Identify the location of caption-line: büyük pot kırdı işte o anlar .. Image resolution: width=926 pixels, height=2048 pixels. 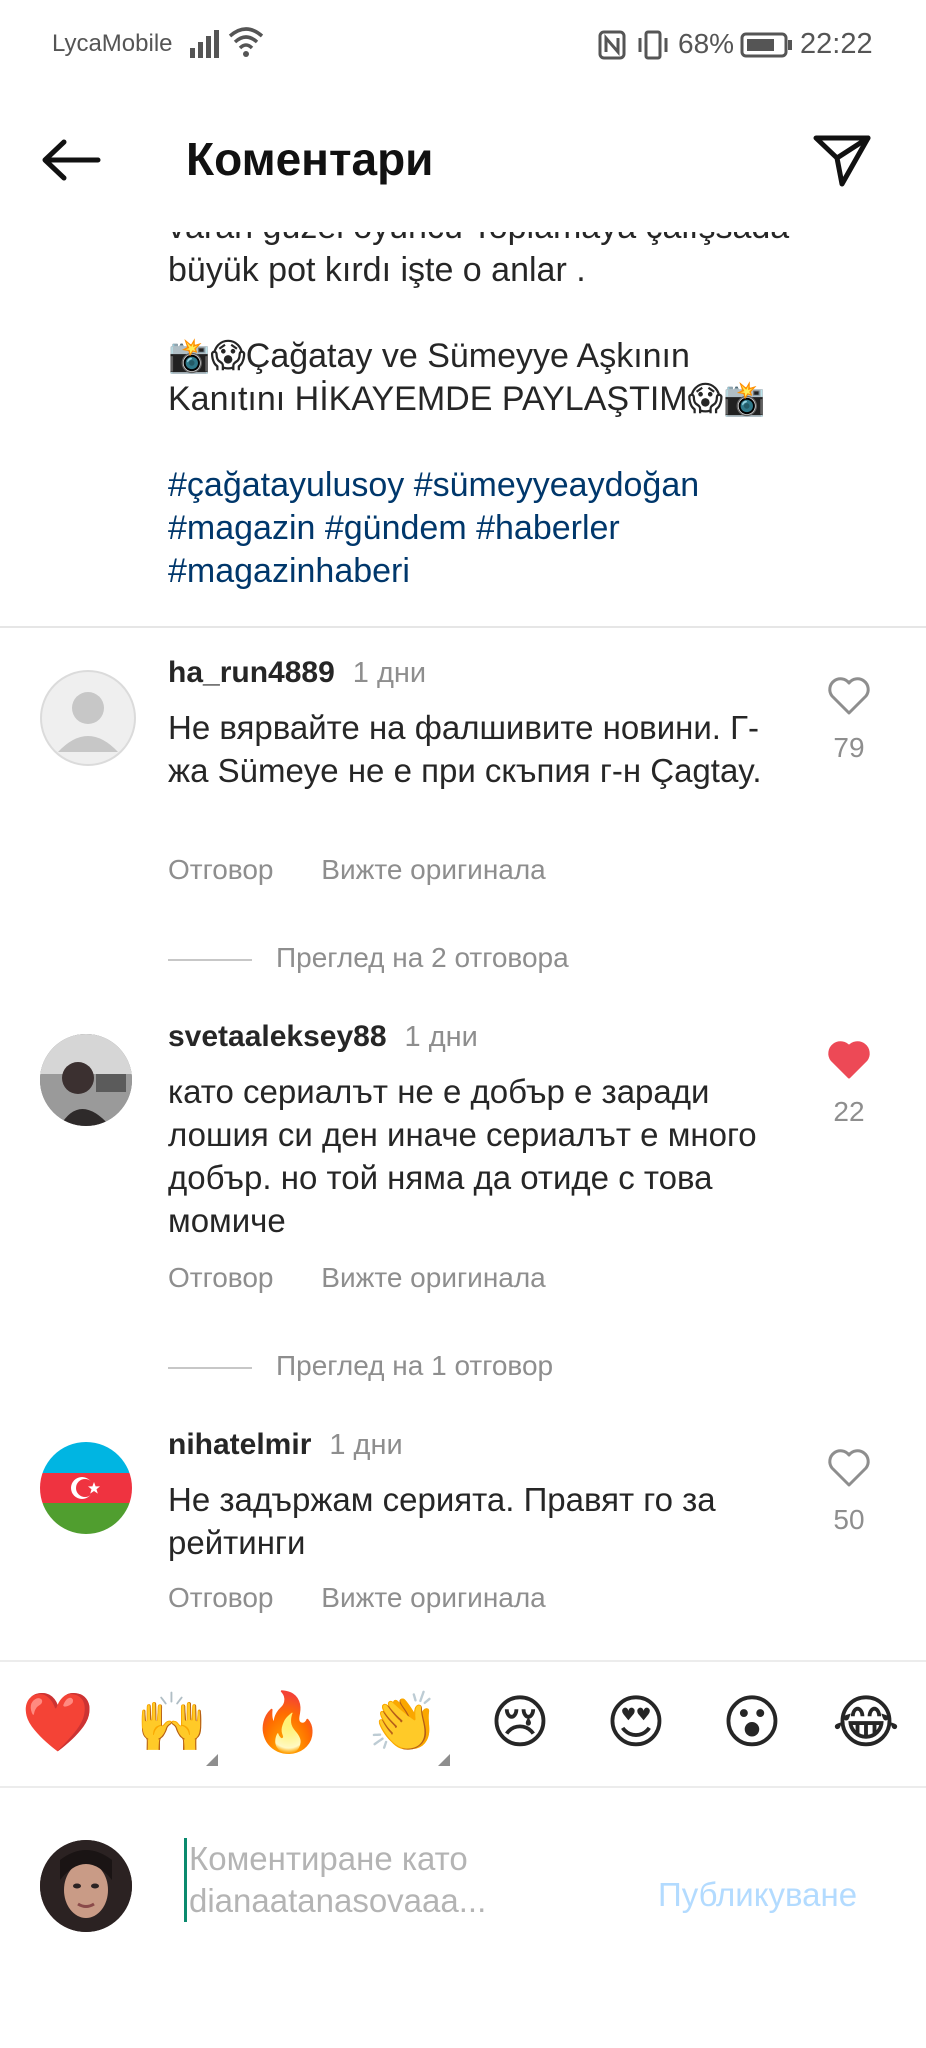
(377, 270).